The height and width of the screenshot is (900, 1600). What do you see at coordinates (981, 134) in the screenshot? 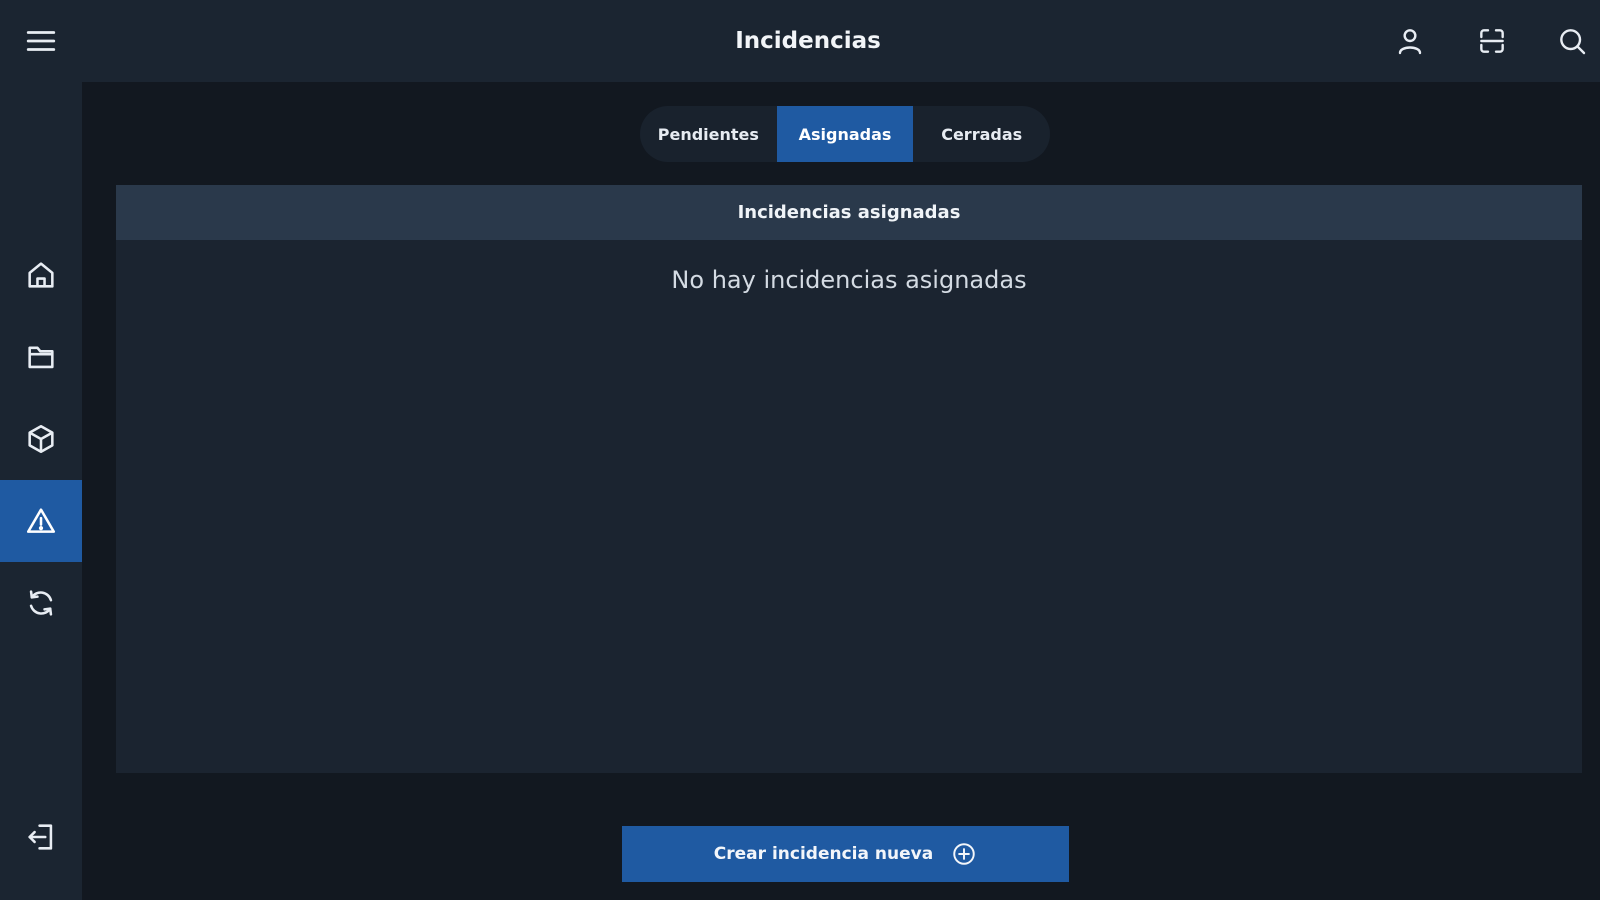
I see `tab-cerradas: Cerradas` at bounding box center [981, 134].